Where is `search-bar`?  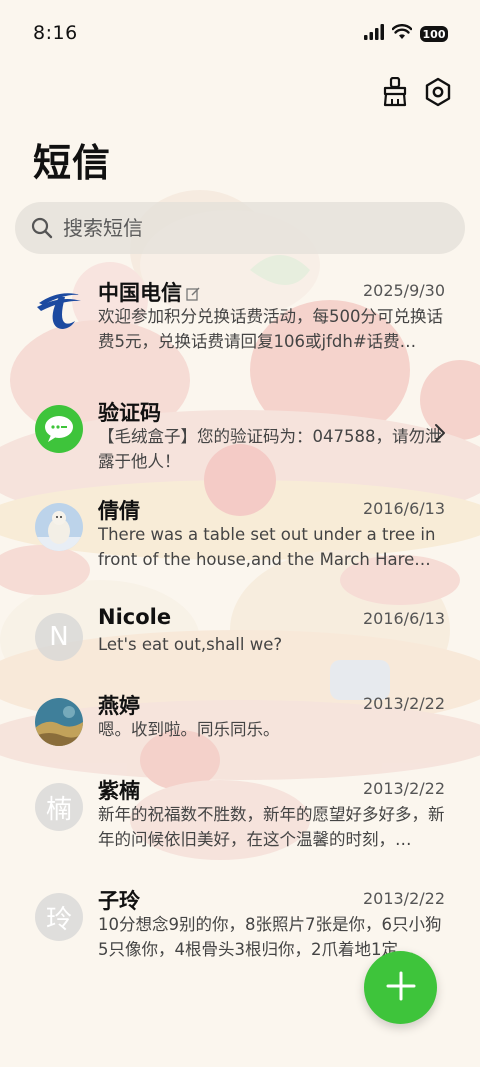 search-bar is located at coordinates (240, 228).